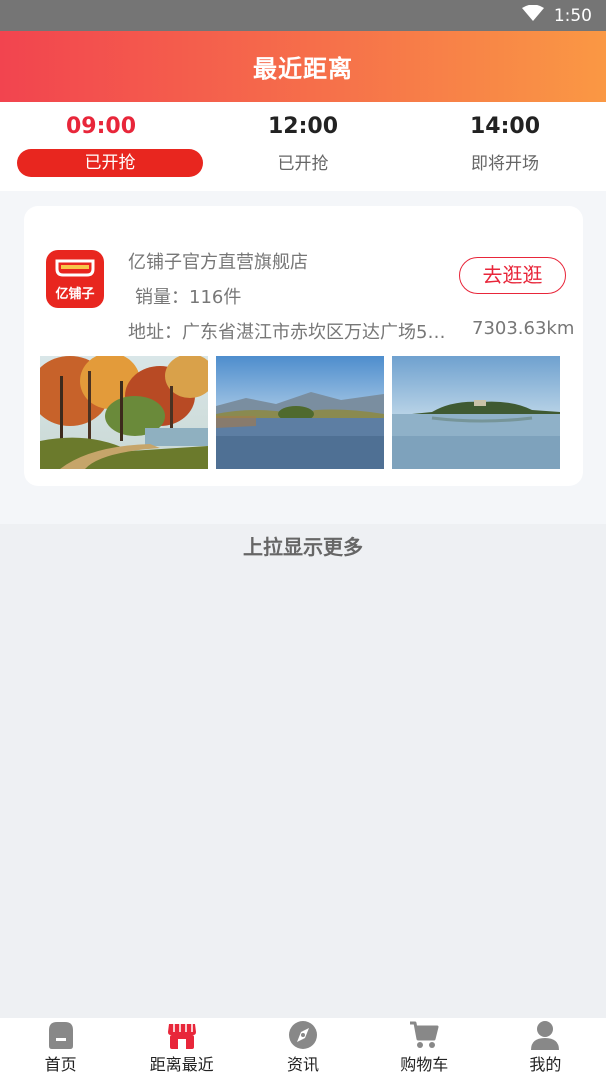  I want to click on nav-label: 资讯, so click(303, 1064).